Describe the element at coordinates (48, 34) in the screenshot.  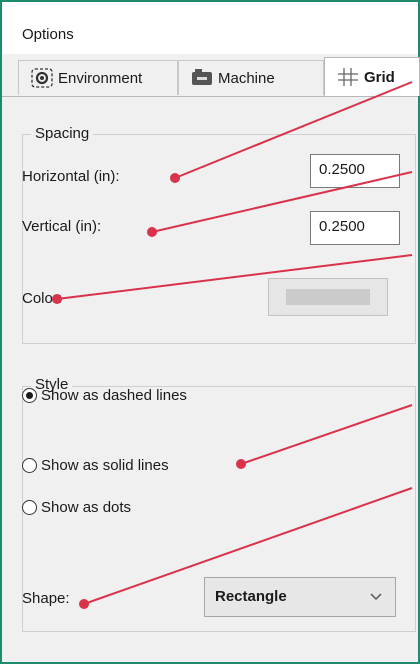
I see `window-title: Options` at that location.